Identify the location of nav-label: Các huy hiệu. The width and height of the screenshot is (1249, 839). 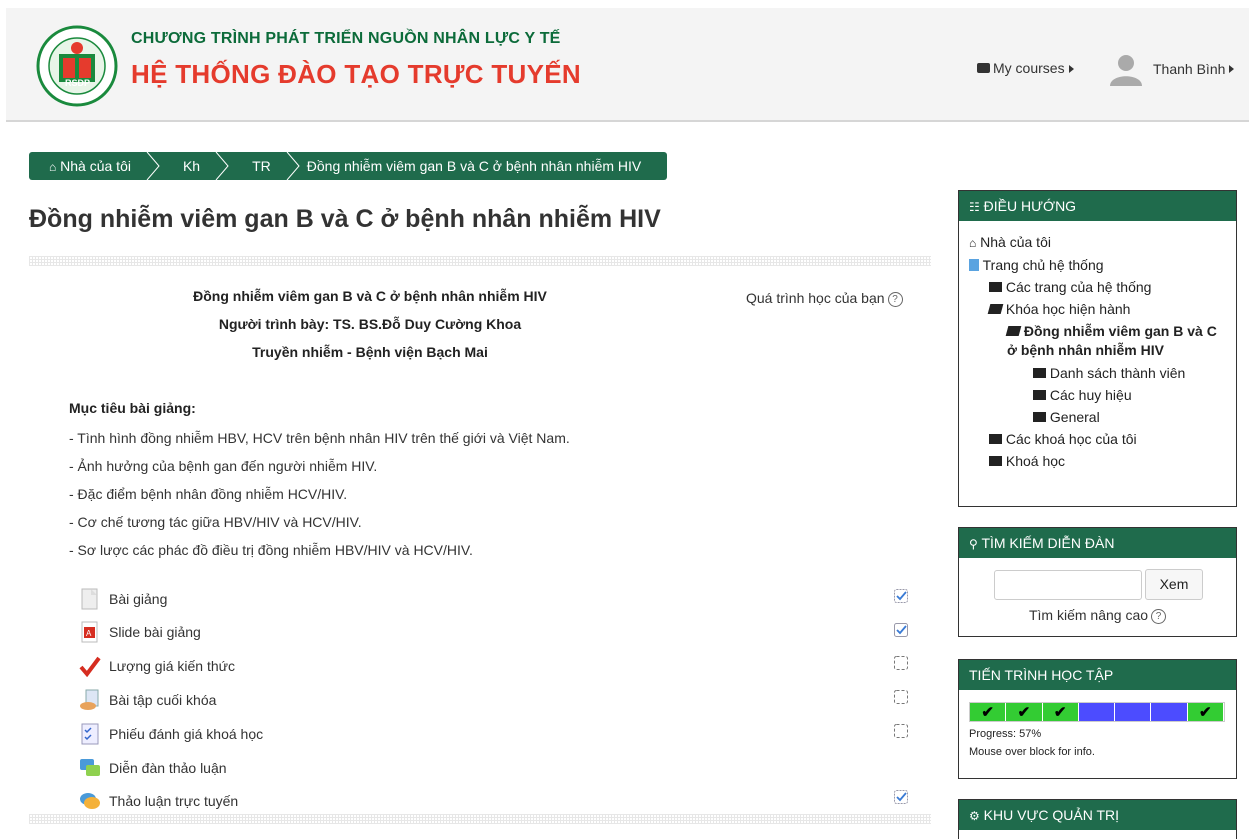
(1090, 395).